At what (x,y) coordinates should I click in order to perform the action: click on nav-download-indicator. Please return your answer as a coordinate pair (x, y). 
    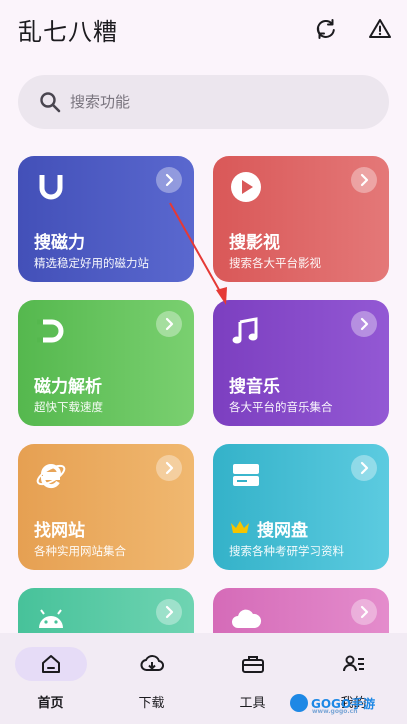
    Looking at the image, I should click on (152, 664).